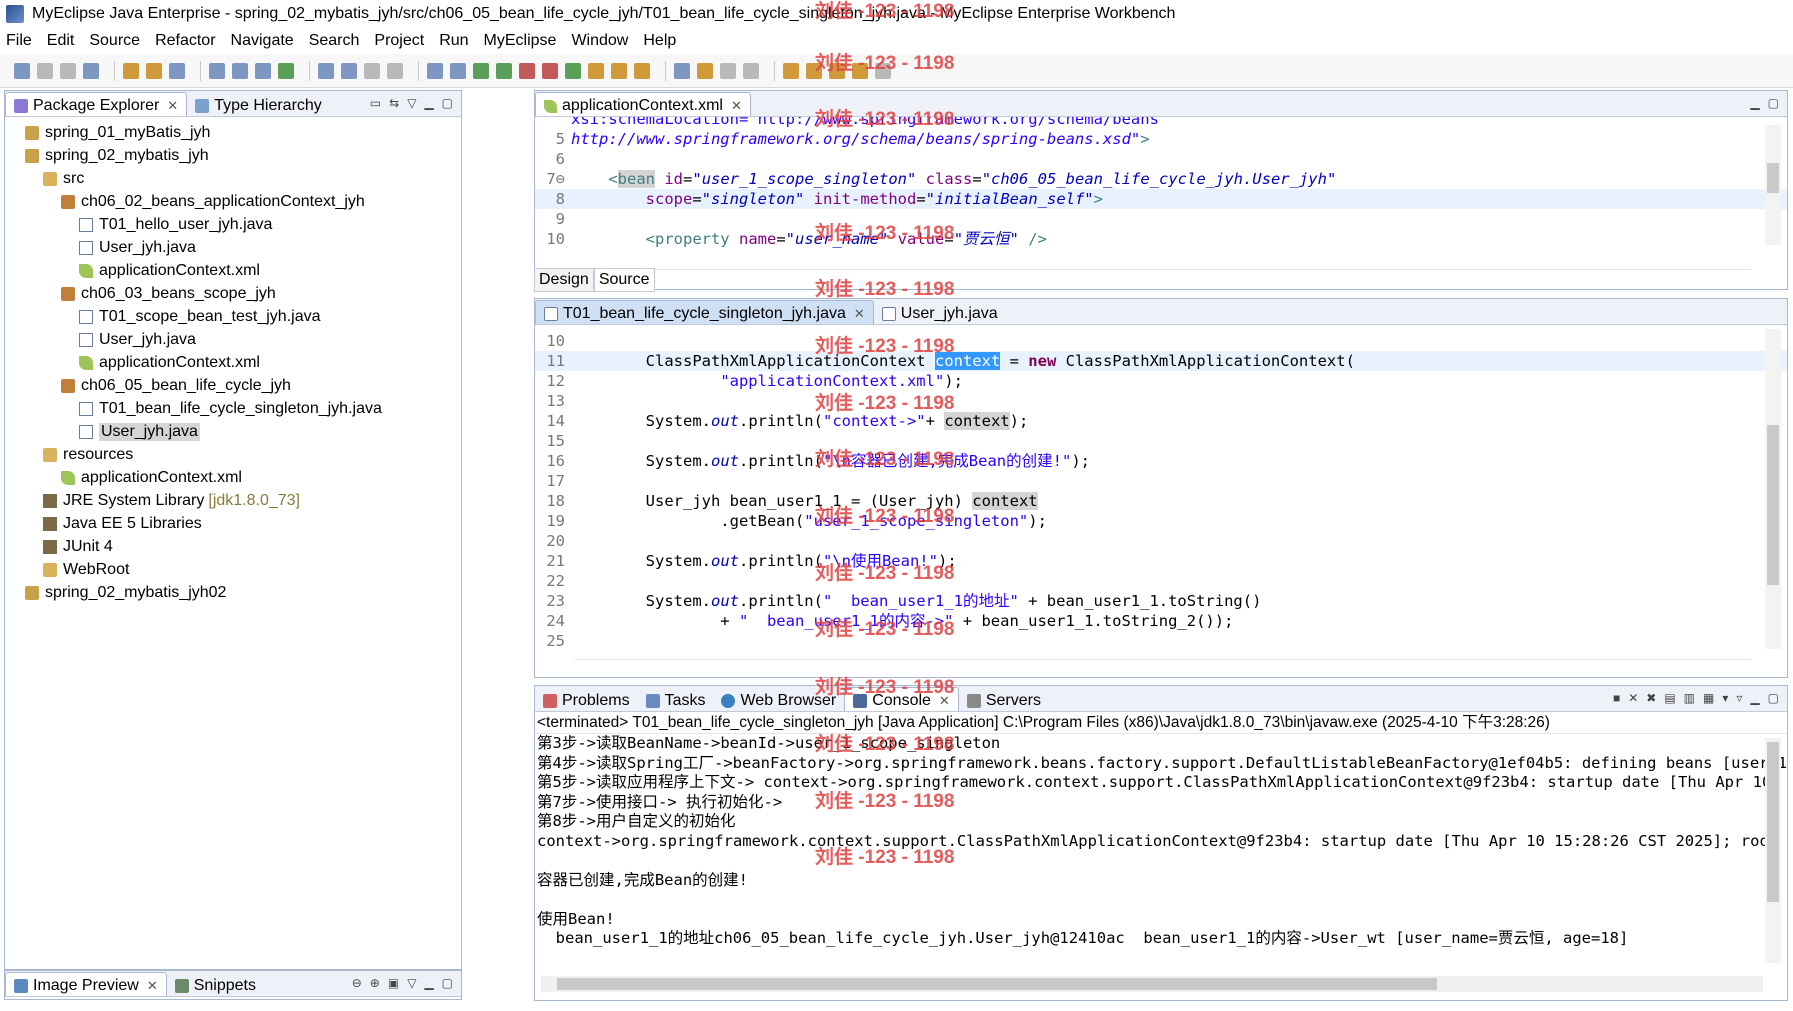 Image resolution: width=1793 pixels, height=1011 pixels. I want to click on unlink-icon, so click(395, 70).